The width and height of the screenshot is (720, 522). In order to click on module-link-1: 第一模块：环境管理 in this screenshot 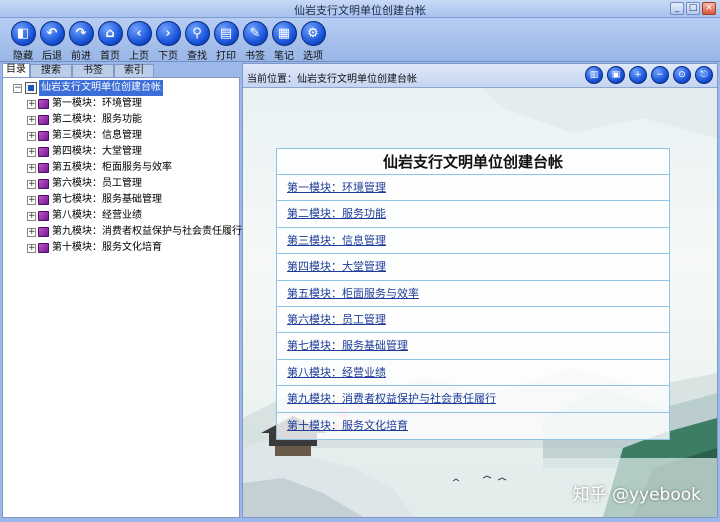, I will do `click(336, 187)`.